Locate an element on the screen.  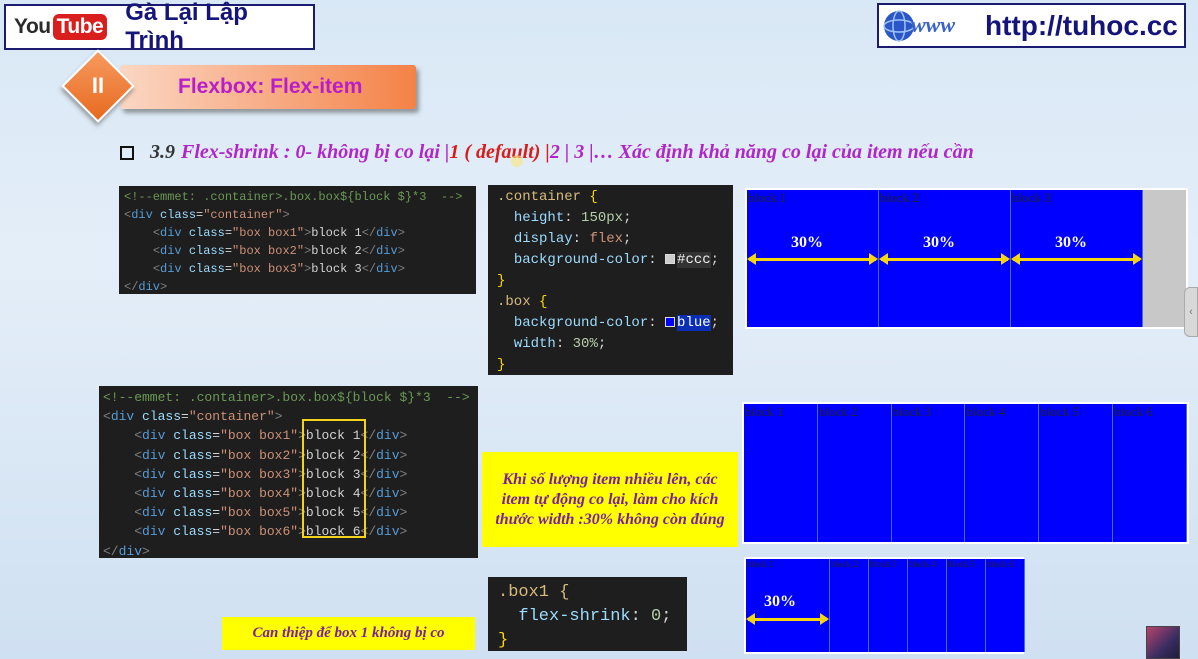
css-property: background-color is located at coordinates (581, 323).